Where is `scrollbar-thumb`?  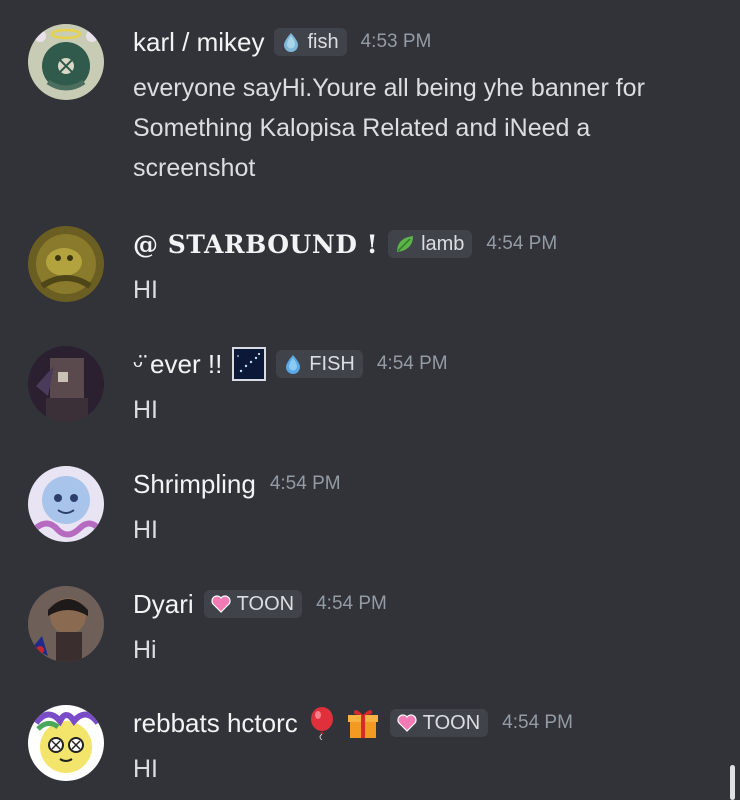 scrollbar-thumb is located at coordinates (732, 782).